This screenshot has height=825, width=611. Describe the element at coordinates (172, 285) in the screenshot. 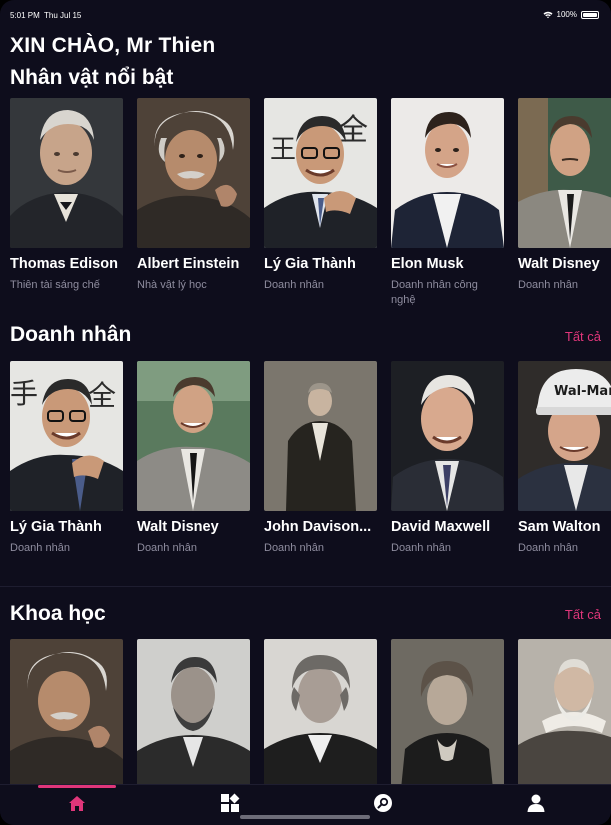

I see `person-role: Nhà vật lý học` at that location.